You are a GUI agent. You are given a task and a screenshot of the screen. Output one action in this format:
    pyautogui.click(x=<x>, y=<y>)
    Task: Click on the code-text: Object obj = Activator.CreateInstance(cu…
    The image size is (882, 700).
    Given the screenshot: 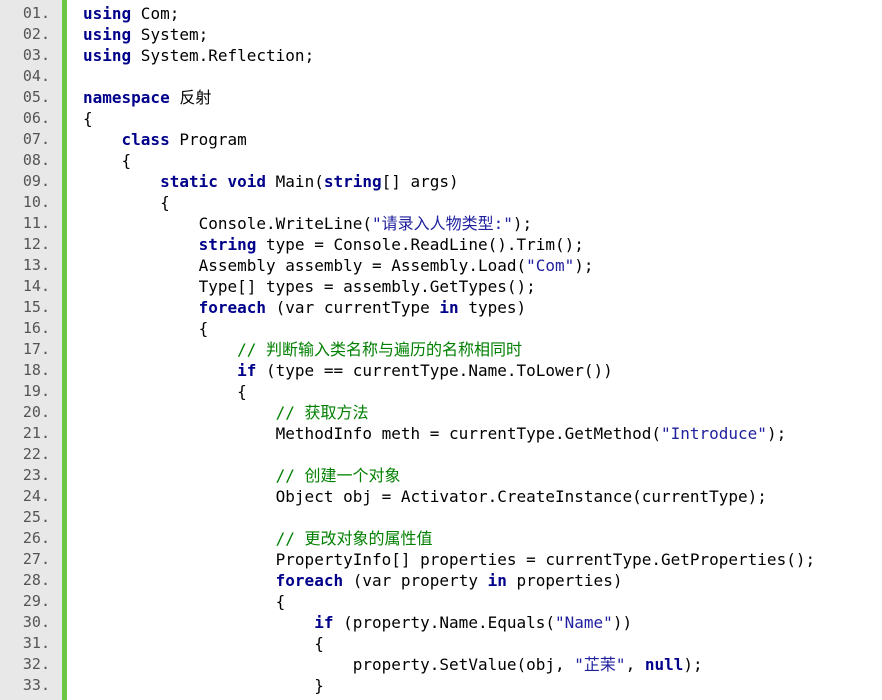 What is the action you would take?
    pyautogui.click(x=425, y=496)
    